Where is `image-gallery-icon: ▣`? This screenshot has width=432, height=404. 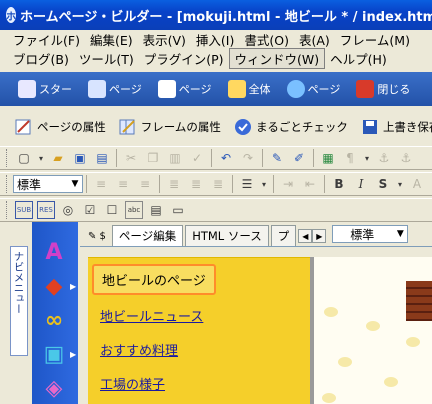
image-gallery-icon: ▣ is located at coordinates (54, 354).